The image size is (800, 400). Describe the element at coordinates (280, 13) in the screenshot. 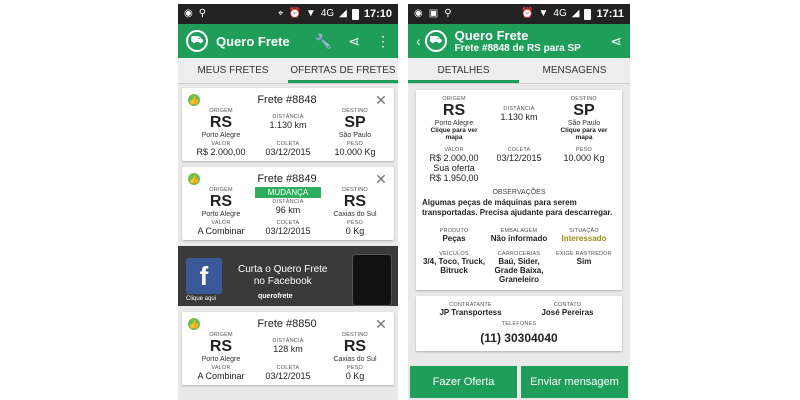

I see `location-icon: ⌖` at that location.